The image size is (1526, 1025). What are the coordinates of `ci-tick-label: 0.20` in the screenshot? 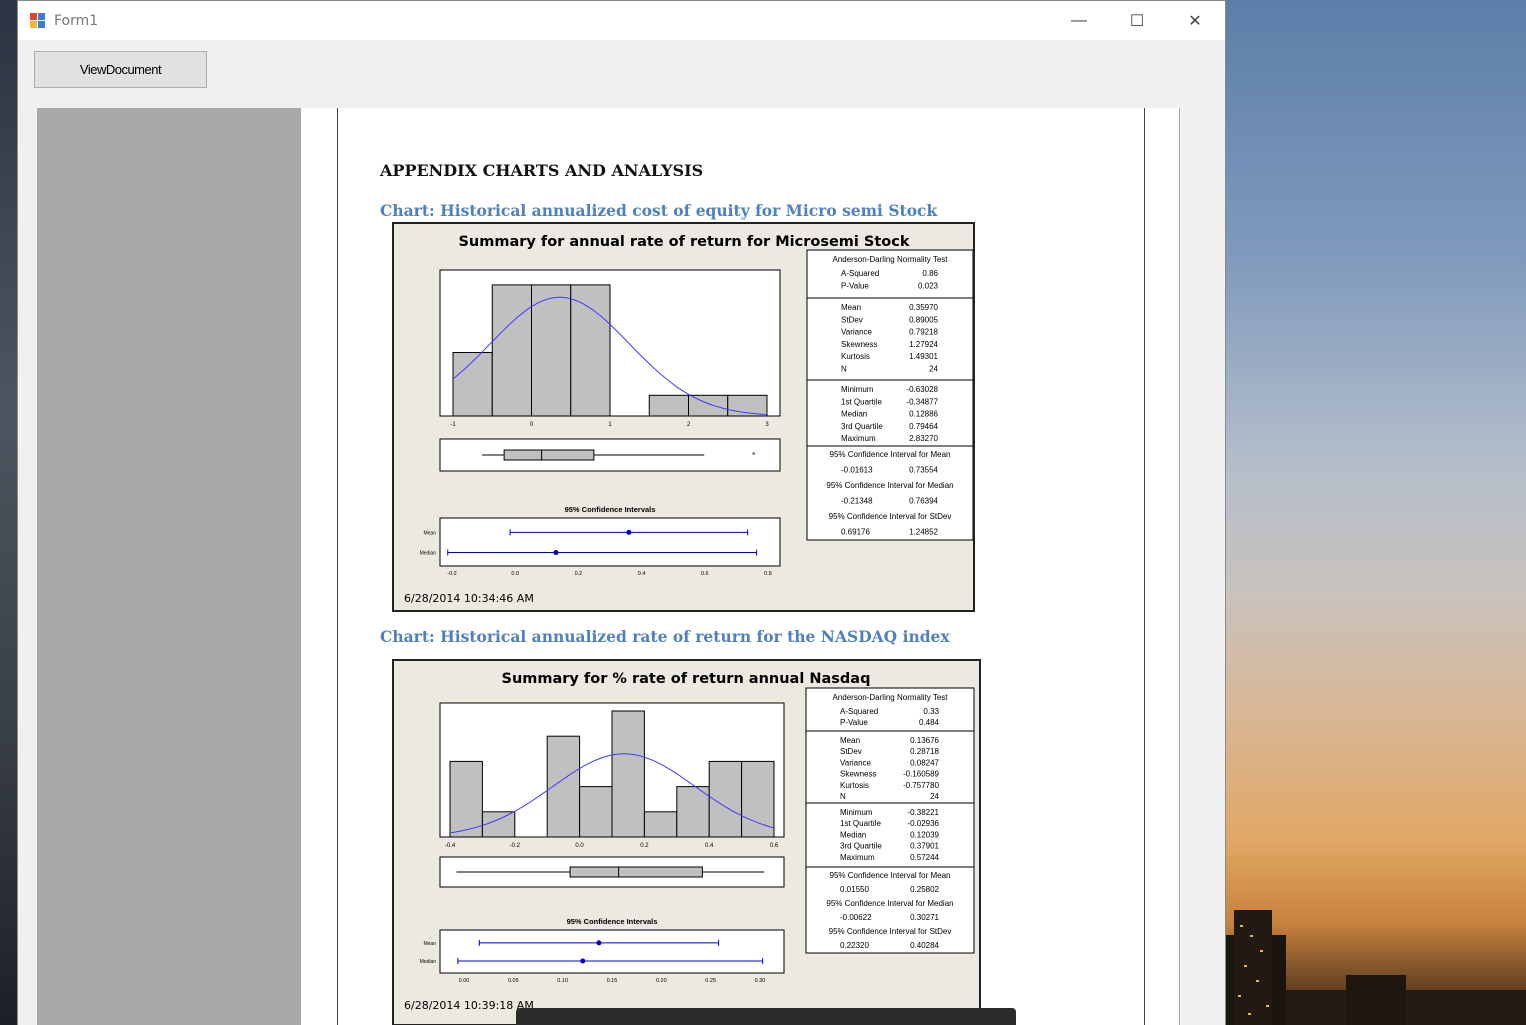 It's located at (661, 981).